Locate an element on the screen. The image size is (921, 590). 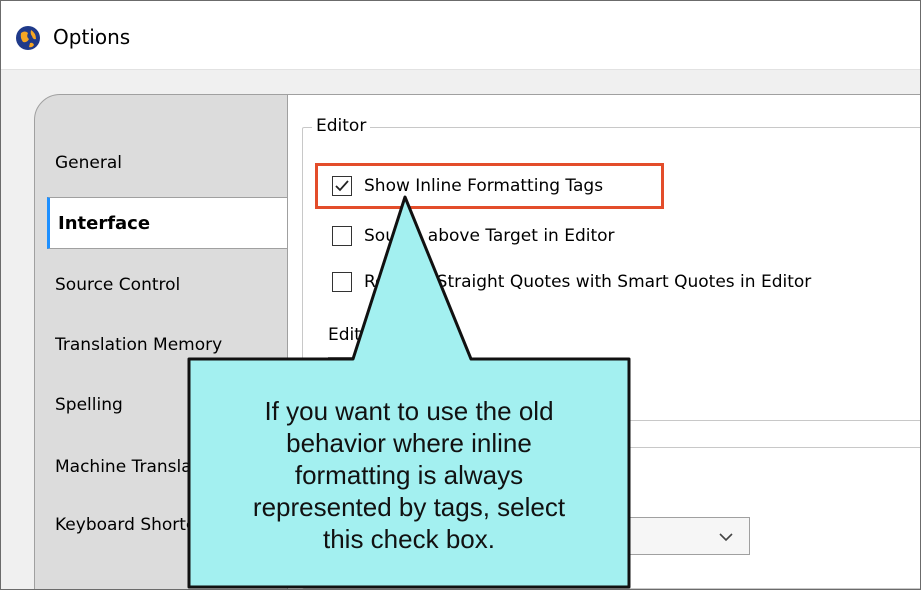
callout-line: If you want to use the old is located at coordinates (409, 411).